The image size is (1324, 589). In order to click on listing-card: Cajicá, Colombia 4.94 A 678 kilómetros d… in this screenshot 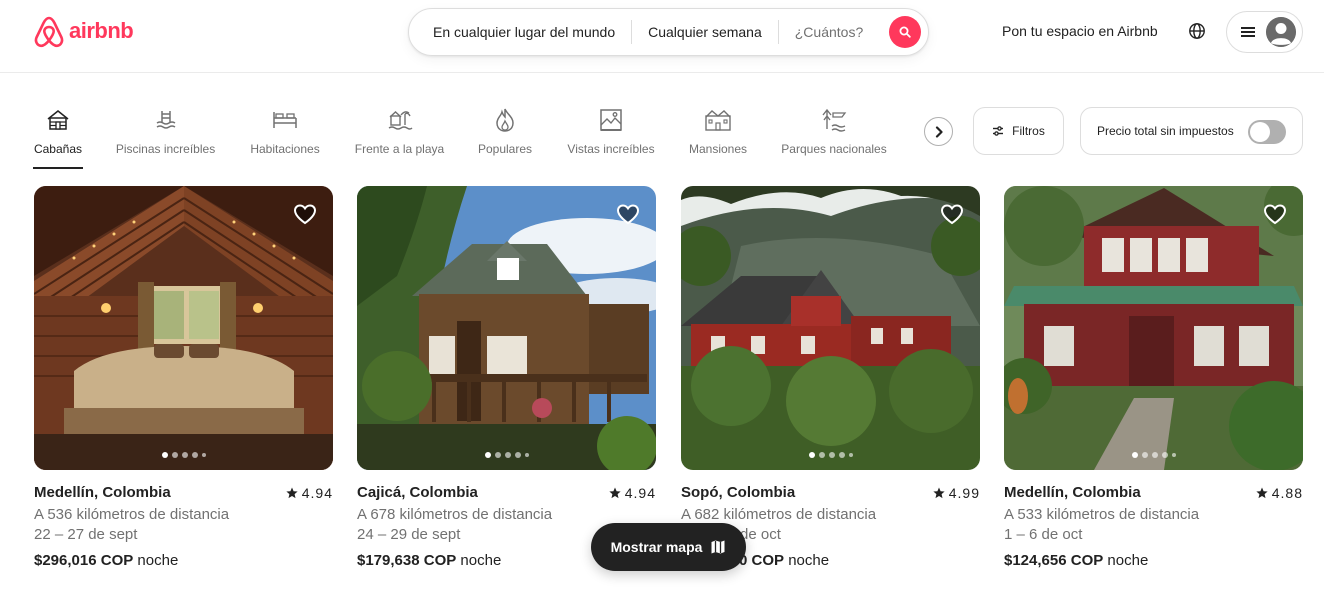, I will do `click(506, 377)`.